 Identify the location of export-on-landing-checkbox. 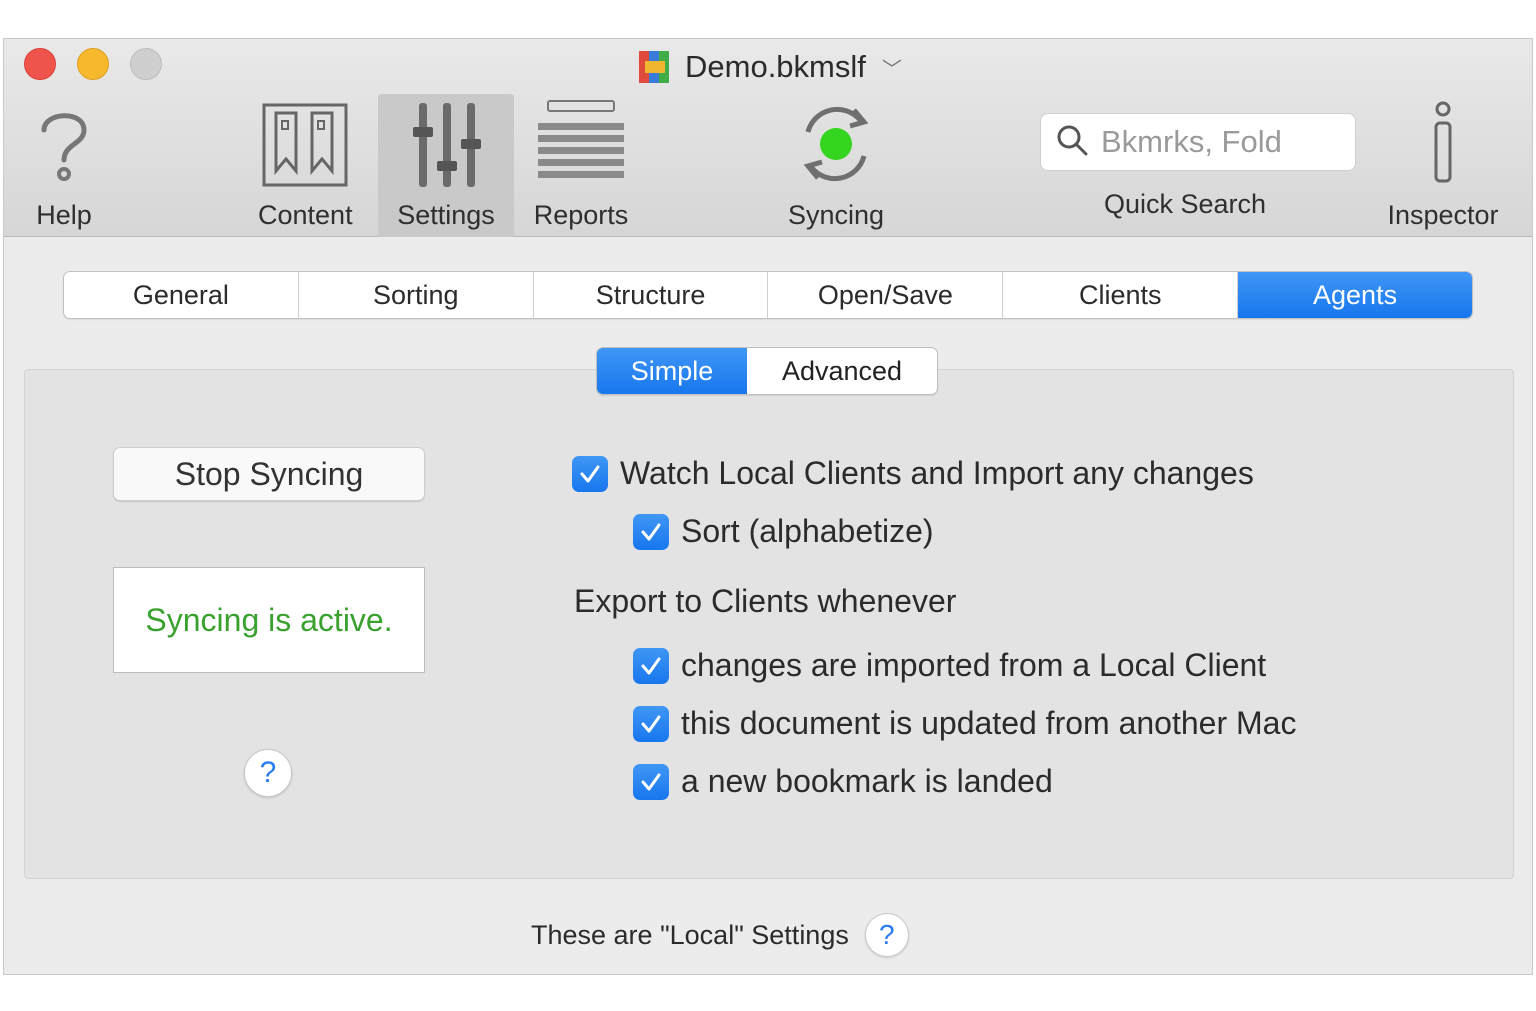
(651, 781).